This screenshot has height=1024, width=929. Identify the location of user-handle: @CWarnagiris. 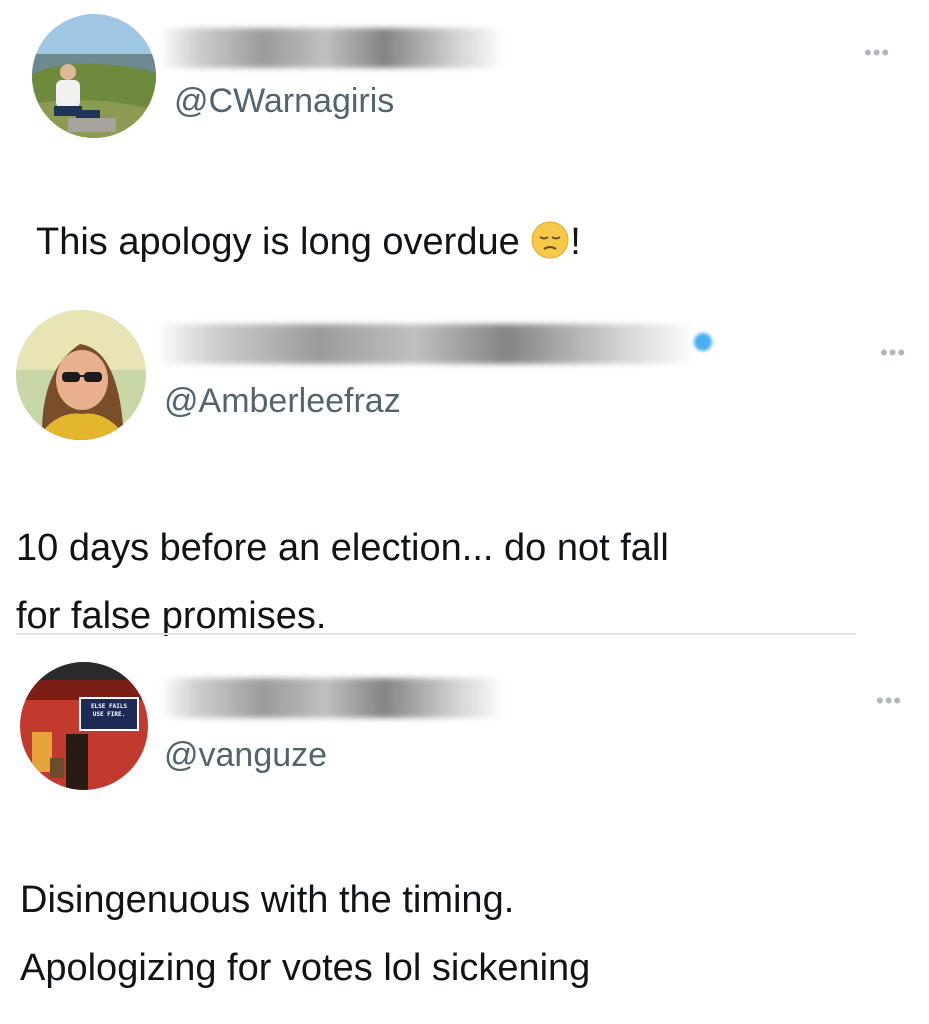
(284, 101).